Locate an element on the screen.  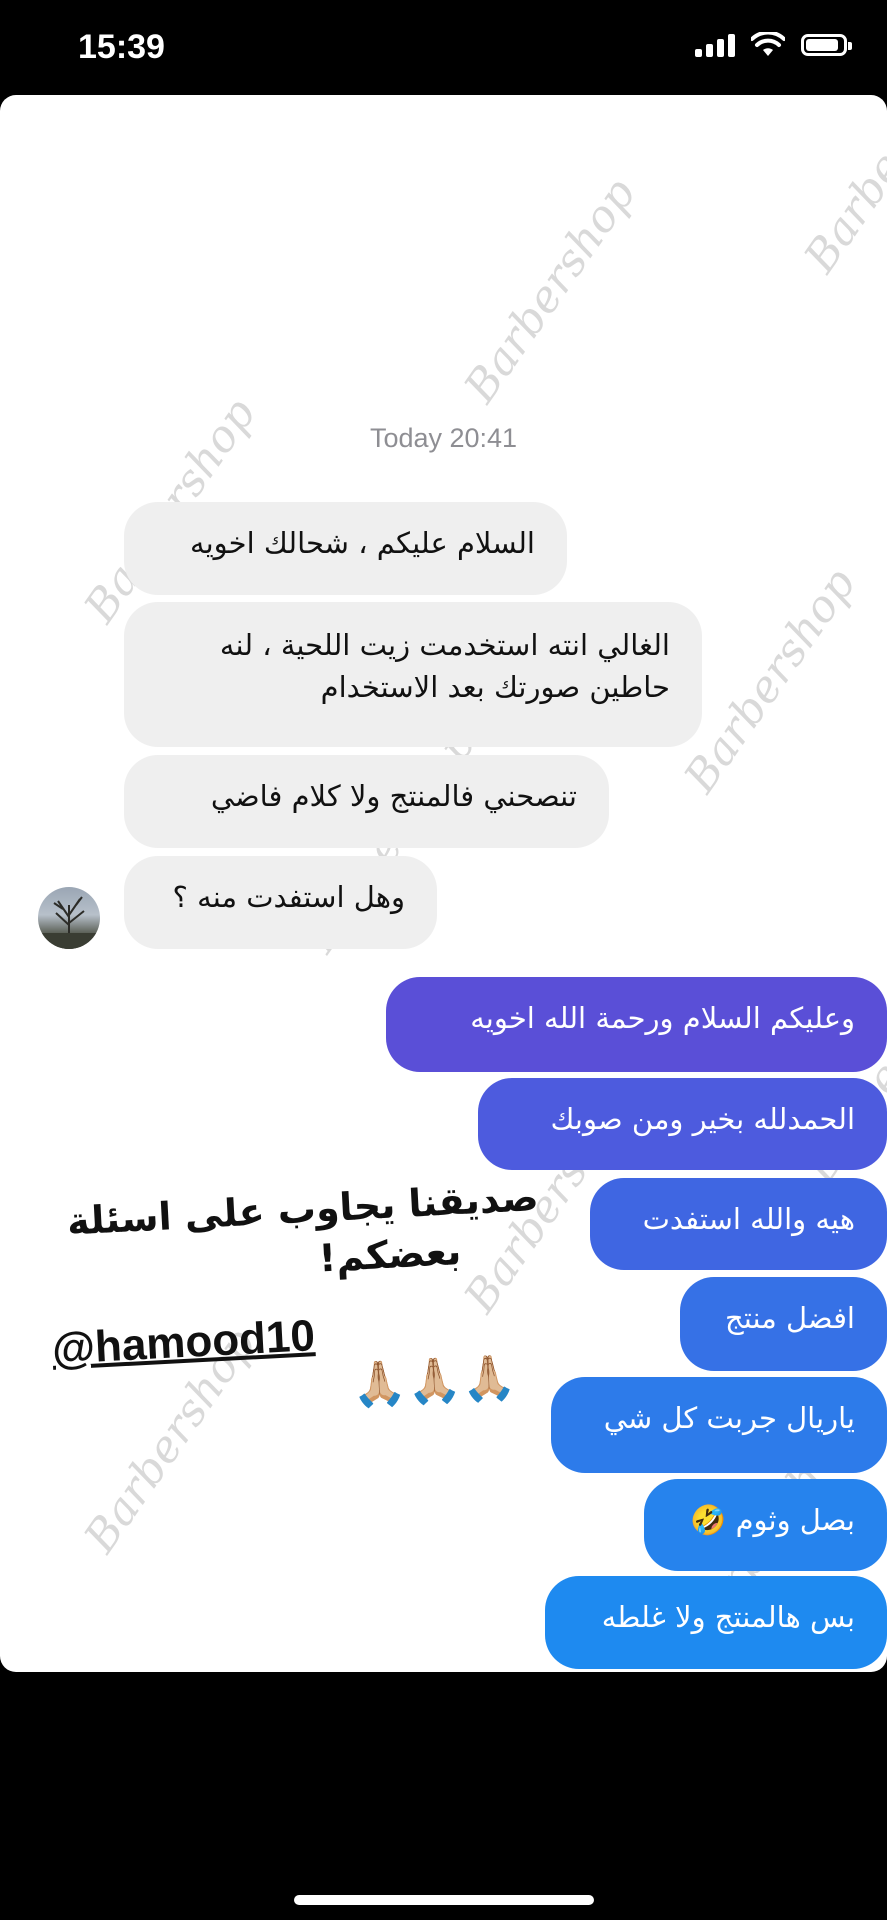
incoming-message: تنصحني فالمنتج ولا كلام فاضي is located at coordinates (366, 801).